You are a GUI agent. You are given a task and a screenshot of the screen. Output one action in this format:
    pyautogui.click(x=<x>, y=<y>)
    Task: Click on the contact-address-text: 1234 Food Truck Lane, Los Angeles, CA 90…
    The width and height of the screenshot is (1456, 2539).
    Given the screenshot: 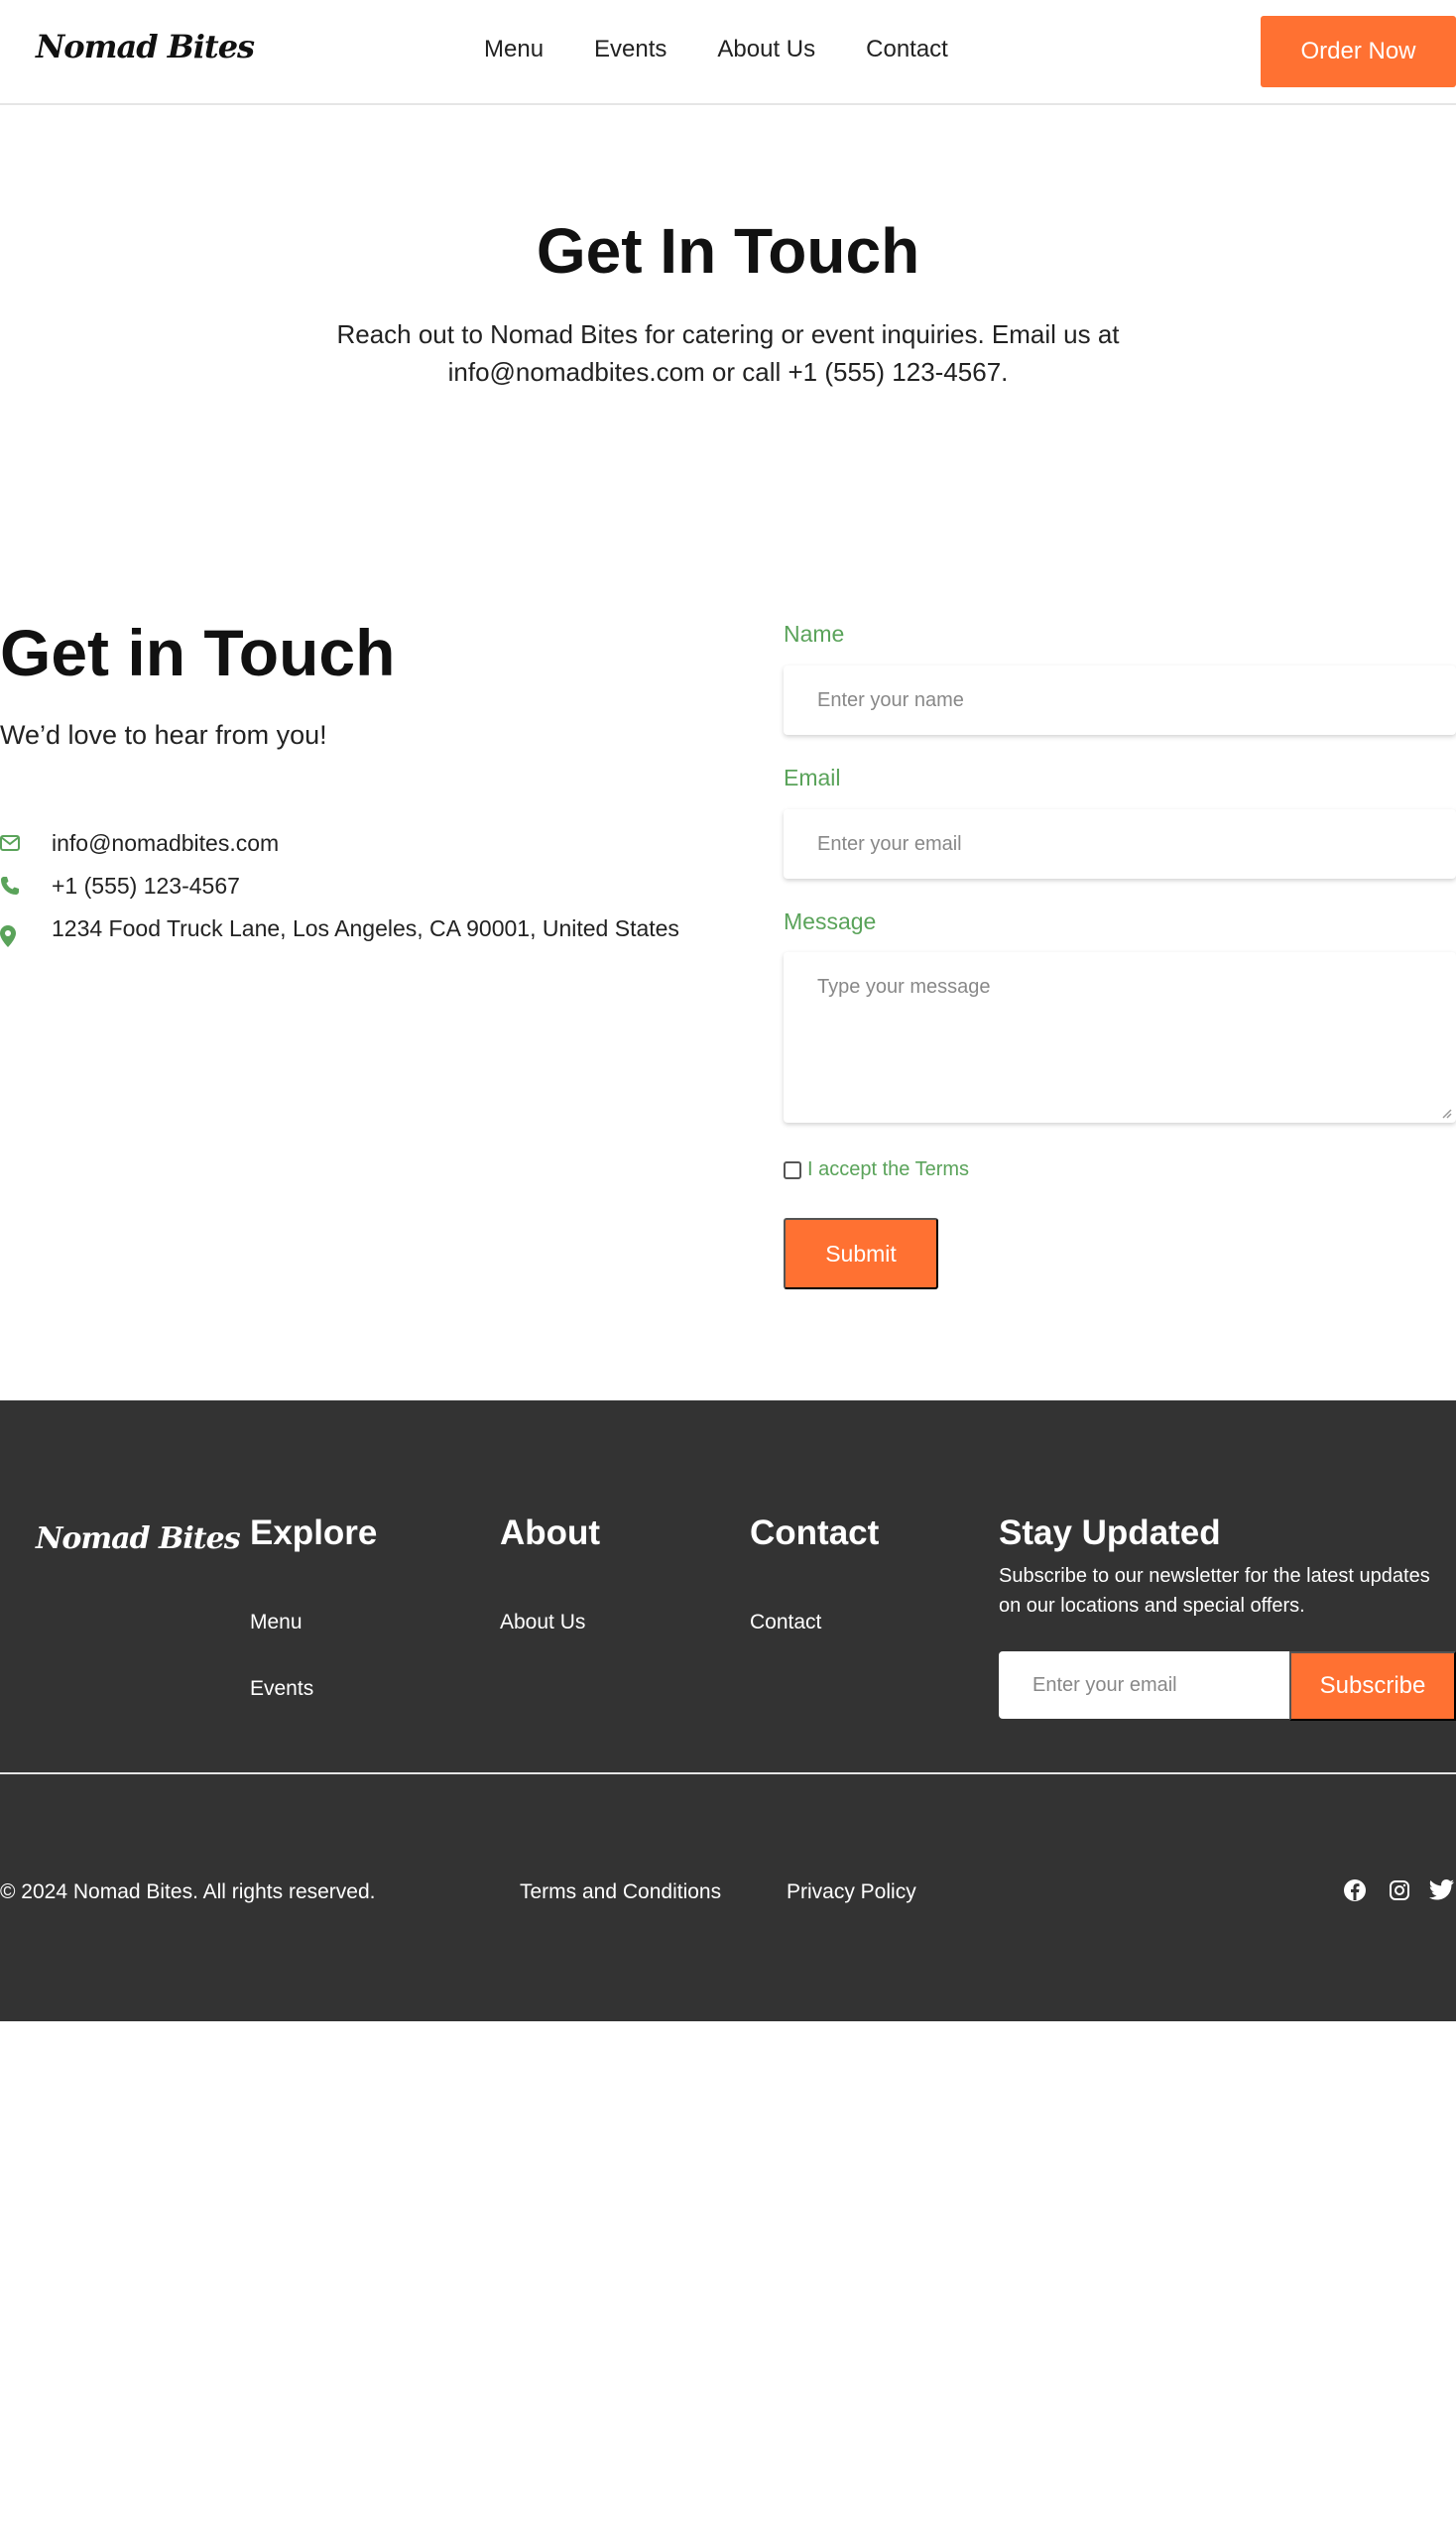 What is the action you would take?
    pyautogui.click(x=365, y=928)
    